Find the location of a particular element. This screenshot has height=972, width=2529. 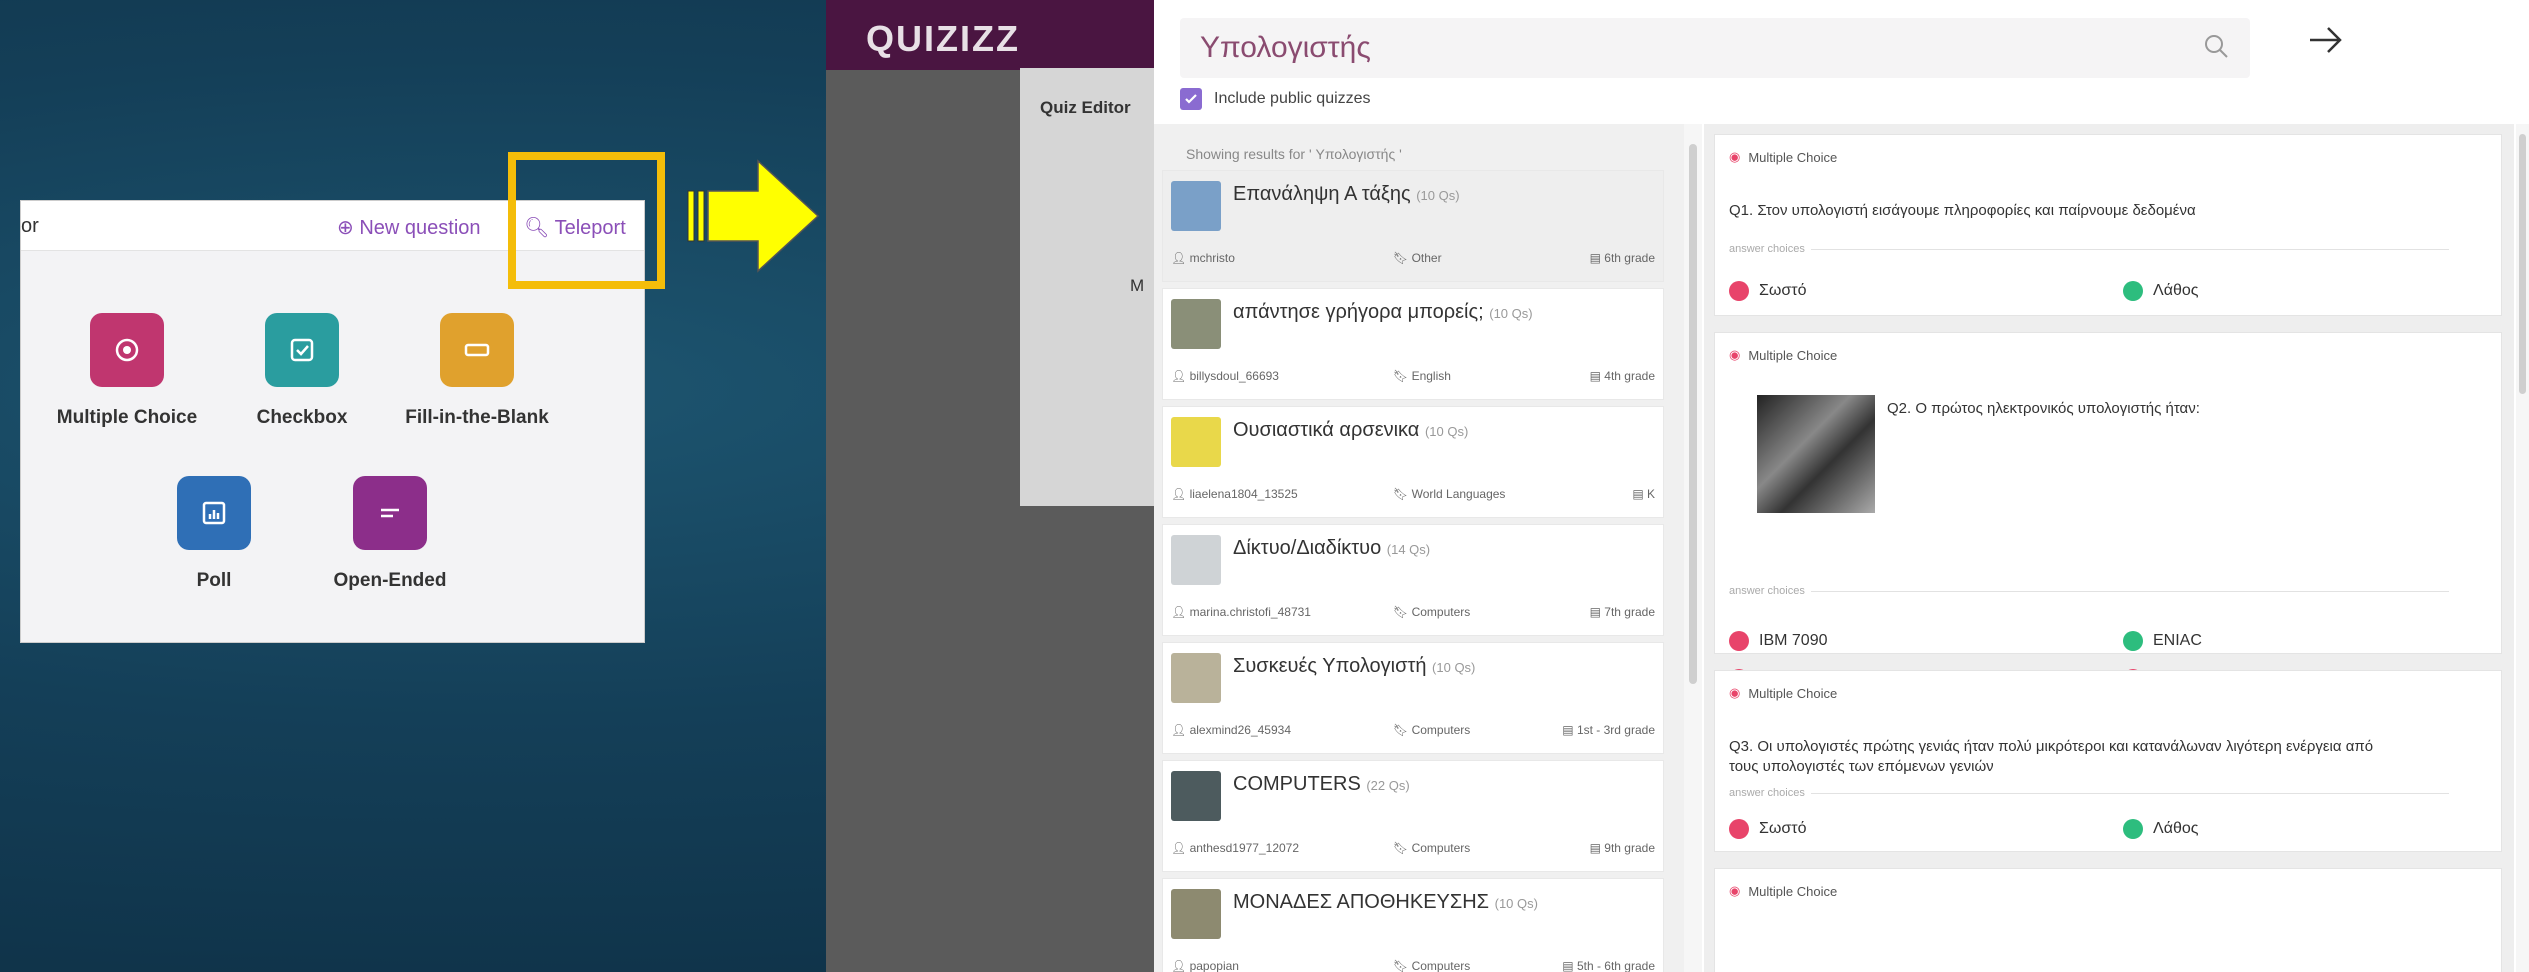

answer-option-text: Λάθος is located at coordinates (2176, 290).